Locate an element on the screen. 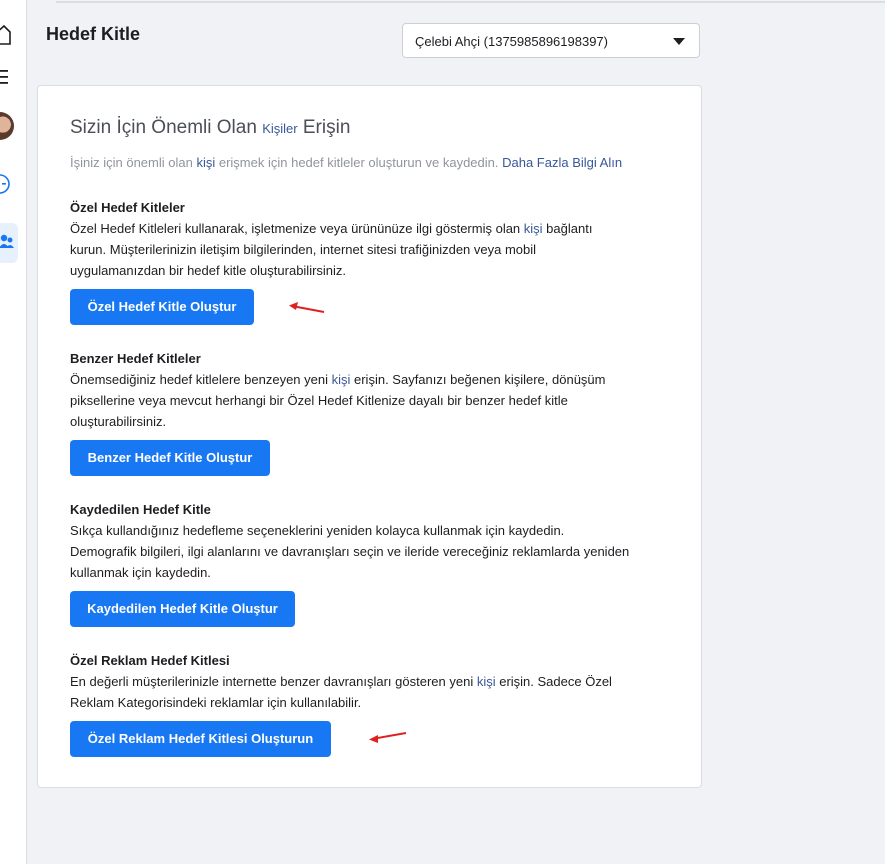 The height and width of the screenshot is (864, 885). card-title-text-end: Erişin is located at coordinates (324, 127).